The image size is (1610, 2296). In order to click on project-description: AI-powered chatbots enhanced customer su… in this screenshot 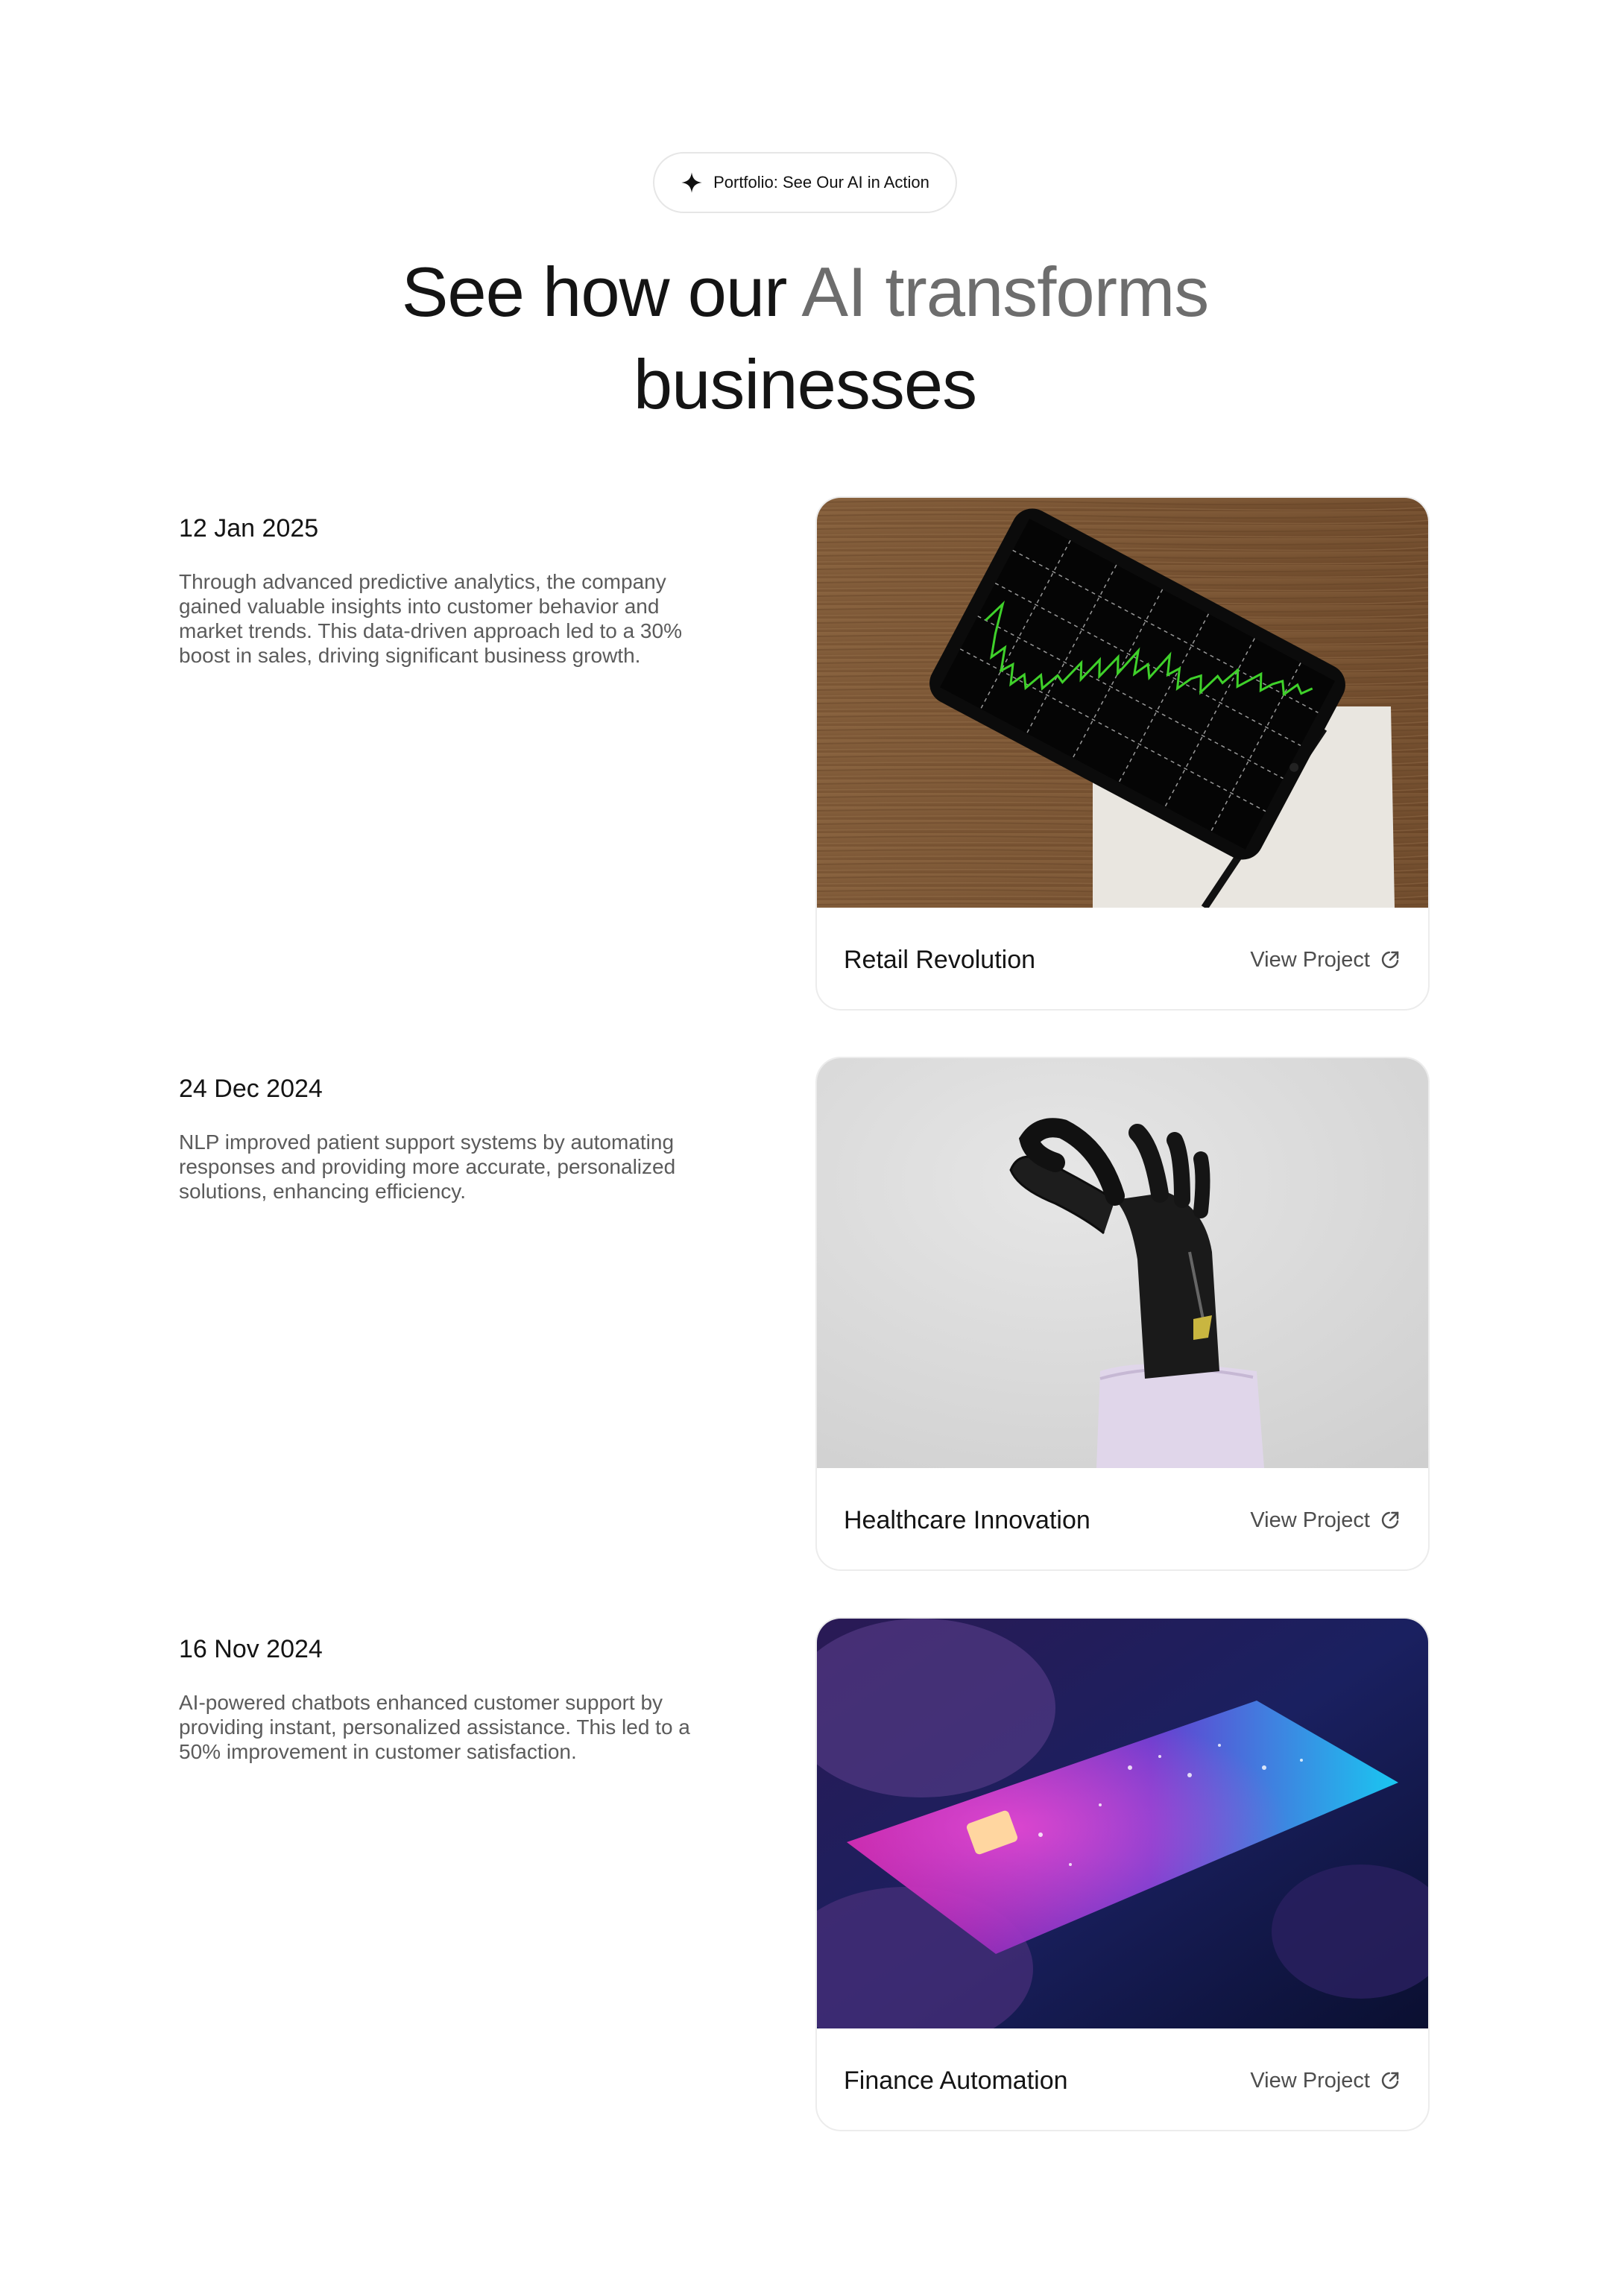, I will do `click(434, 1727)`.